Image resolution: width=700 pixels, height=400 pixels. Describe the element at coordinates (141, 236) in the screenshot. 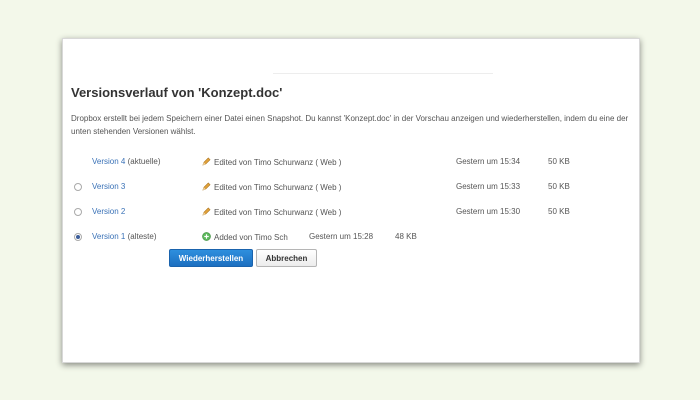

I see `version-suffix: (alteste)` at that location.